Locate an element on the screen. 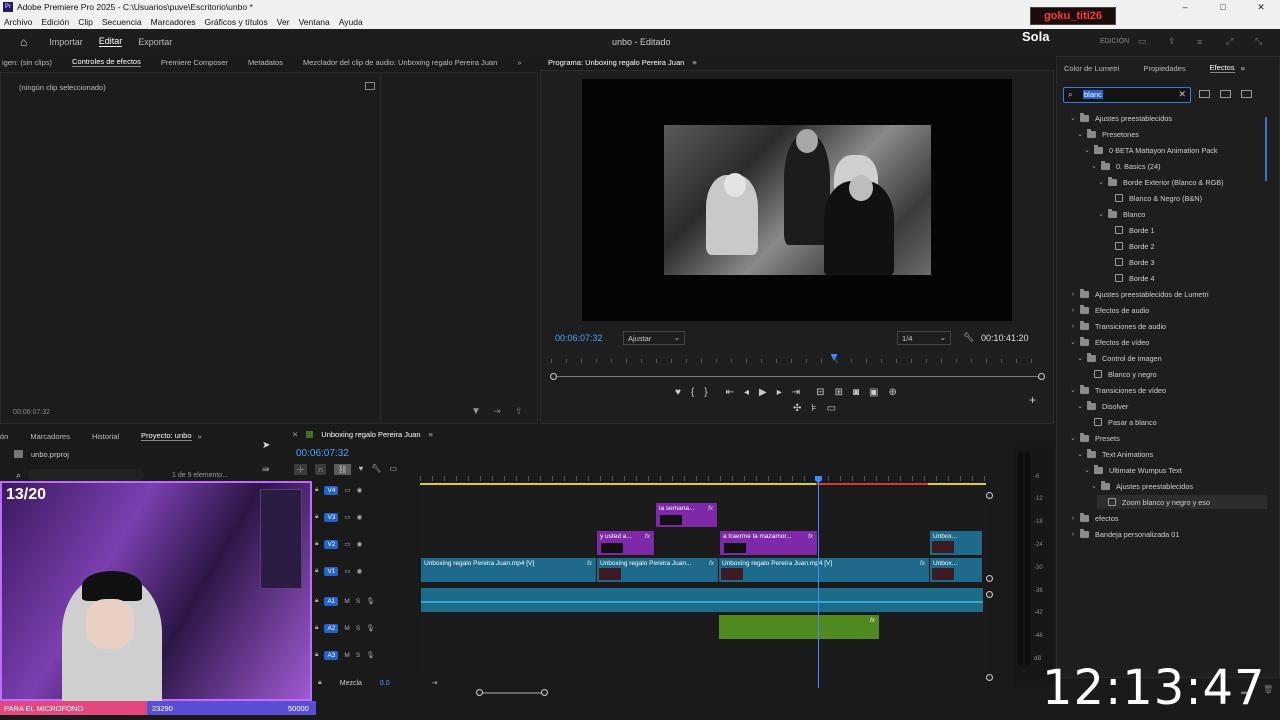 The width and height of the screenshot is (1280, 720). edition-label: EDICIÓN is located at coordinates (1114, 41).